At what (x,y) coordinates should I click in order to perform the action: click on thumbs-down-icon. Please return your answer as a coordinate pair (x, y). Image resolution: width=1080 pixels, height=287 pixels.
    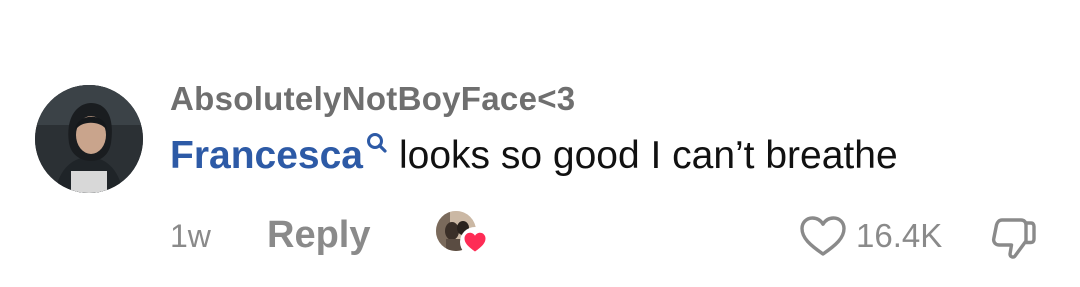
    Looking at the image, I should click on (1013, 238).